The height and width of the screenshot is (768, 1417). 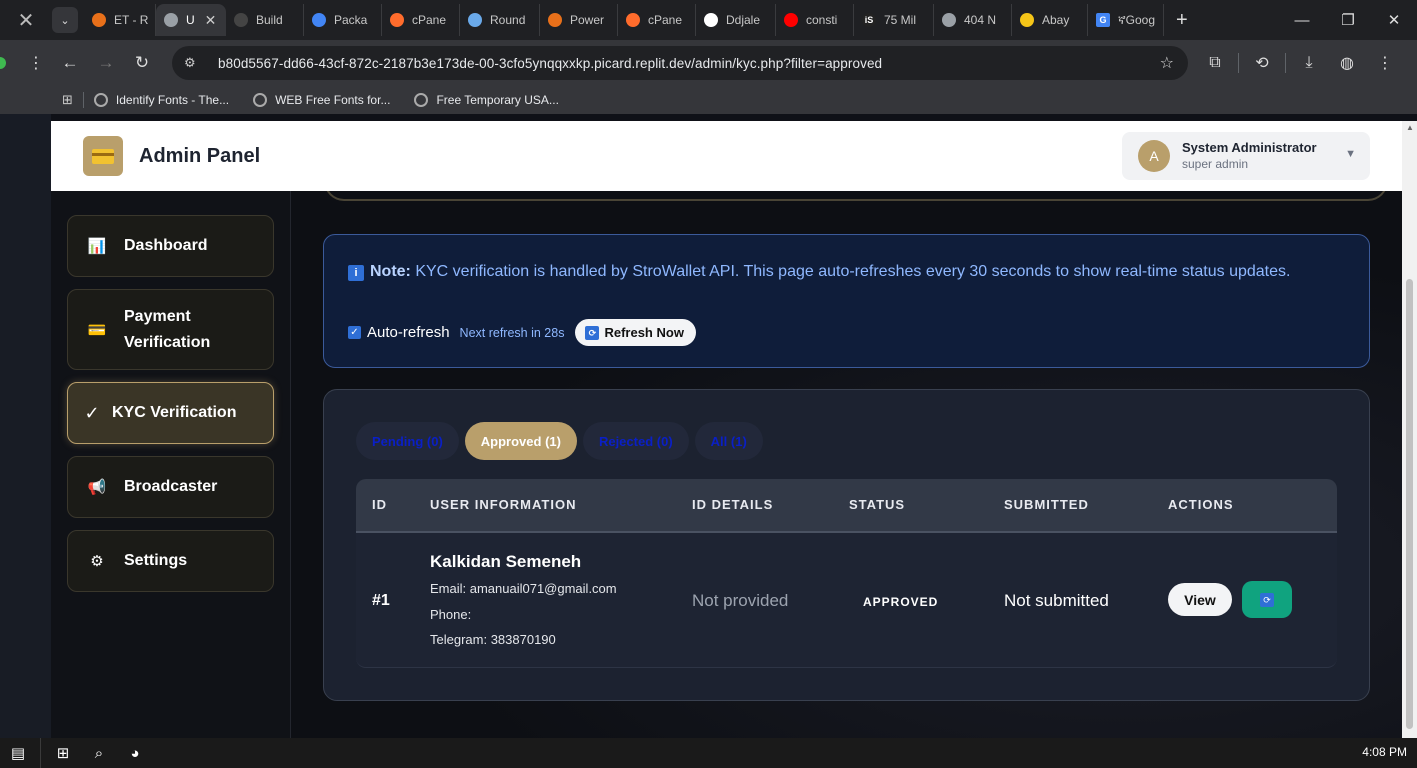 I want to click on windows-start-icon: ⊞, so click(x=63, y=753).